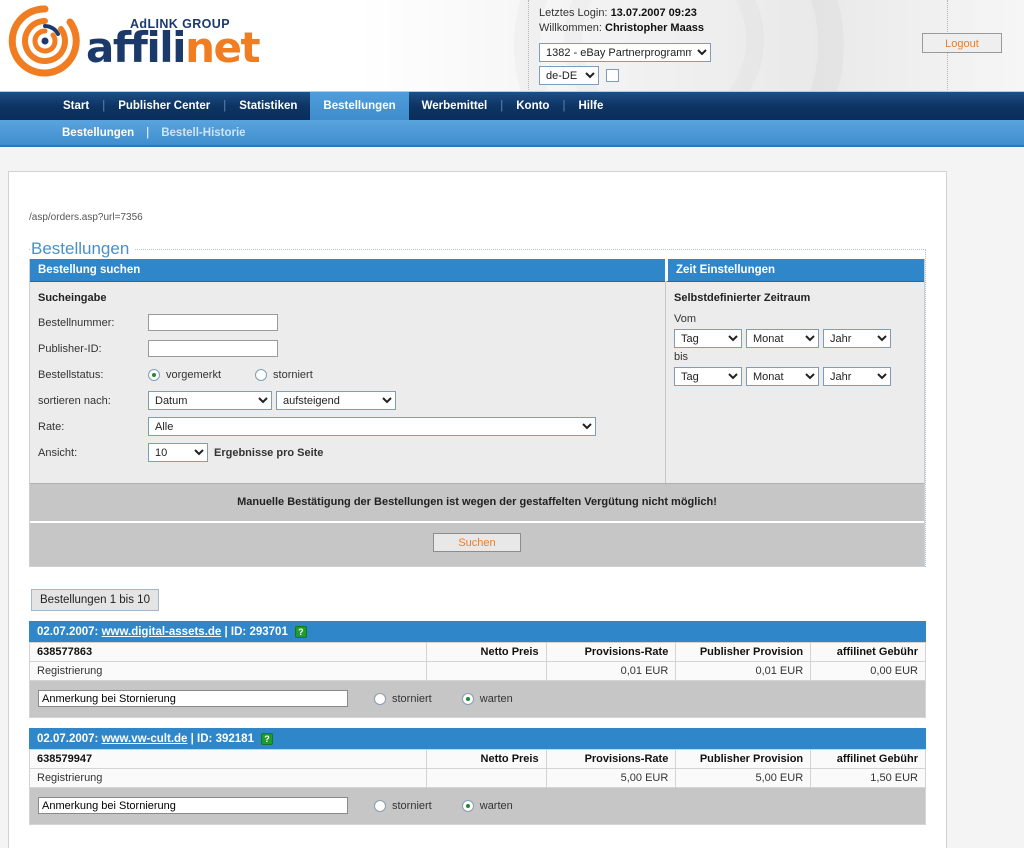  Describe the element at coordinates (782, 338) in the screenshot. I see `from-month-select: Monat` at that location.